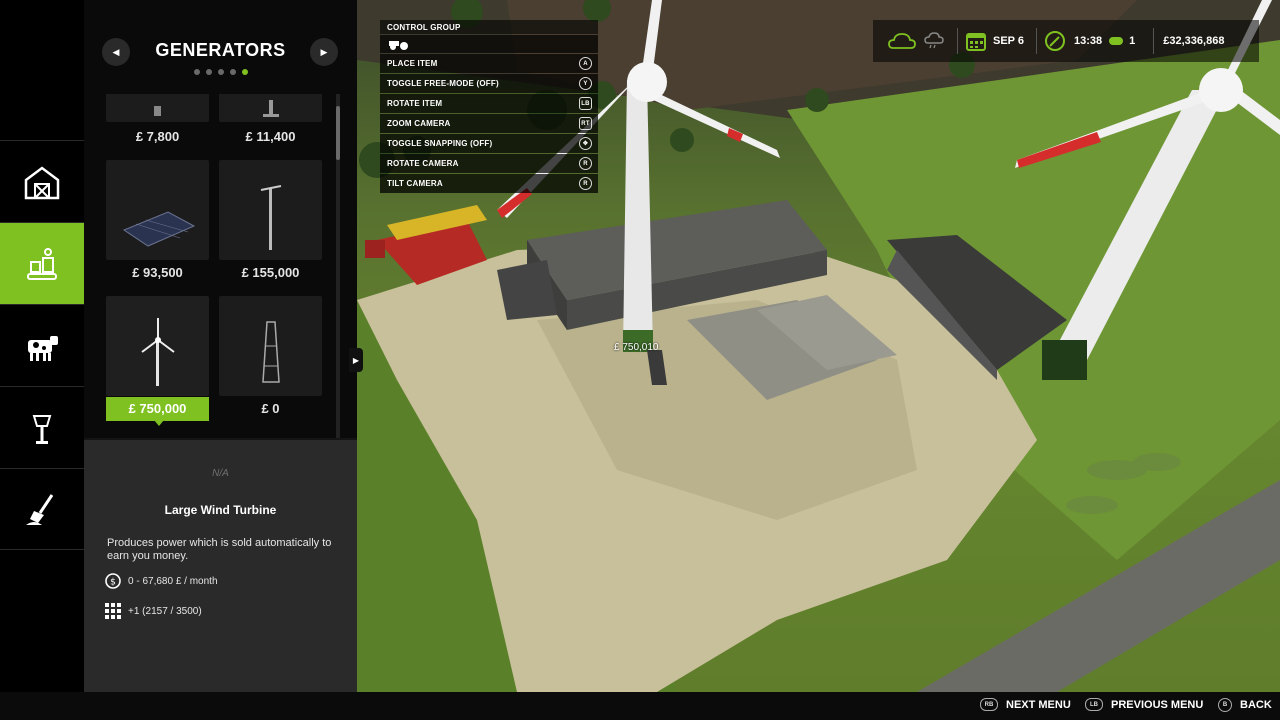 Image resolution: width=1280 pixels, height=720 pixels. Describe the element at coordinates (412, 63) in the screenshot. I see `control-label: PLACE ITEM` at that location.